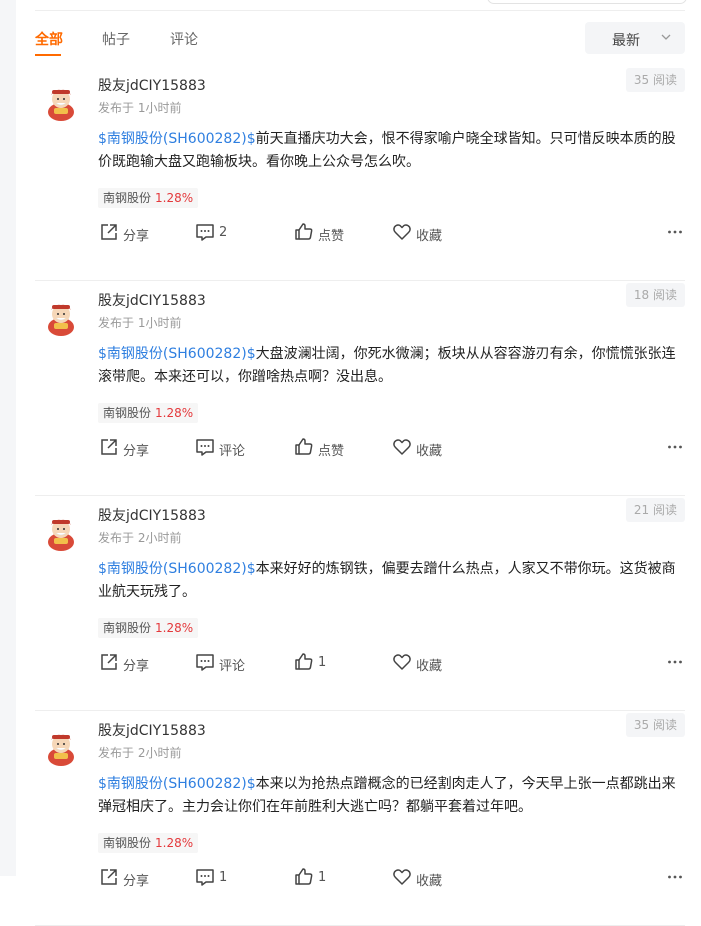 This screenshot has width=701, height=926. Describe the element at coordinates (655, 295) in the screenshot. I see `read-count-badge: 18 阅读` at that location.